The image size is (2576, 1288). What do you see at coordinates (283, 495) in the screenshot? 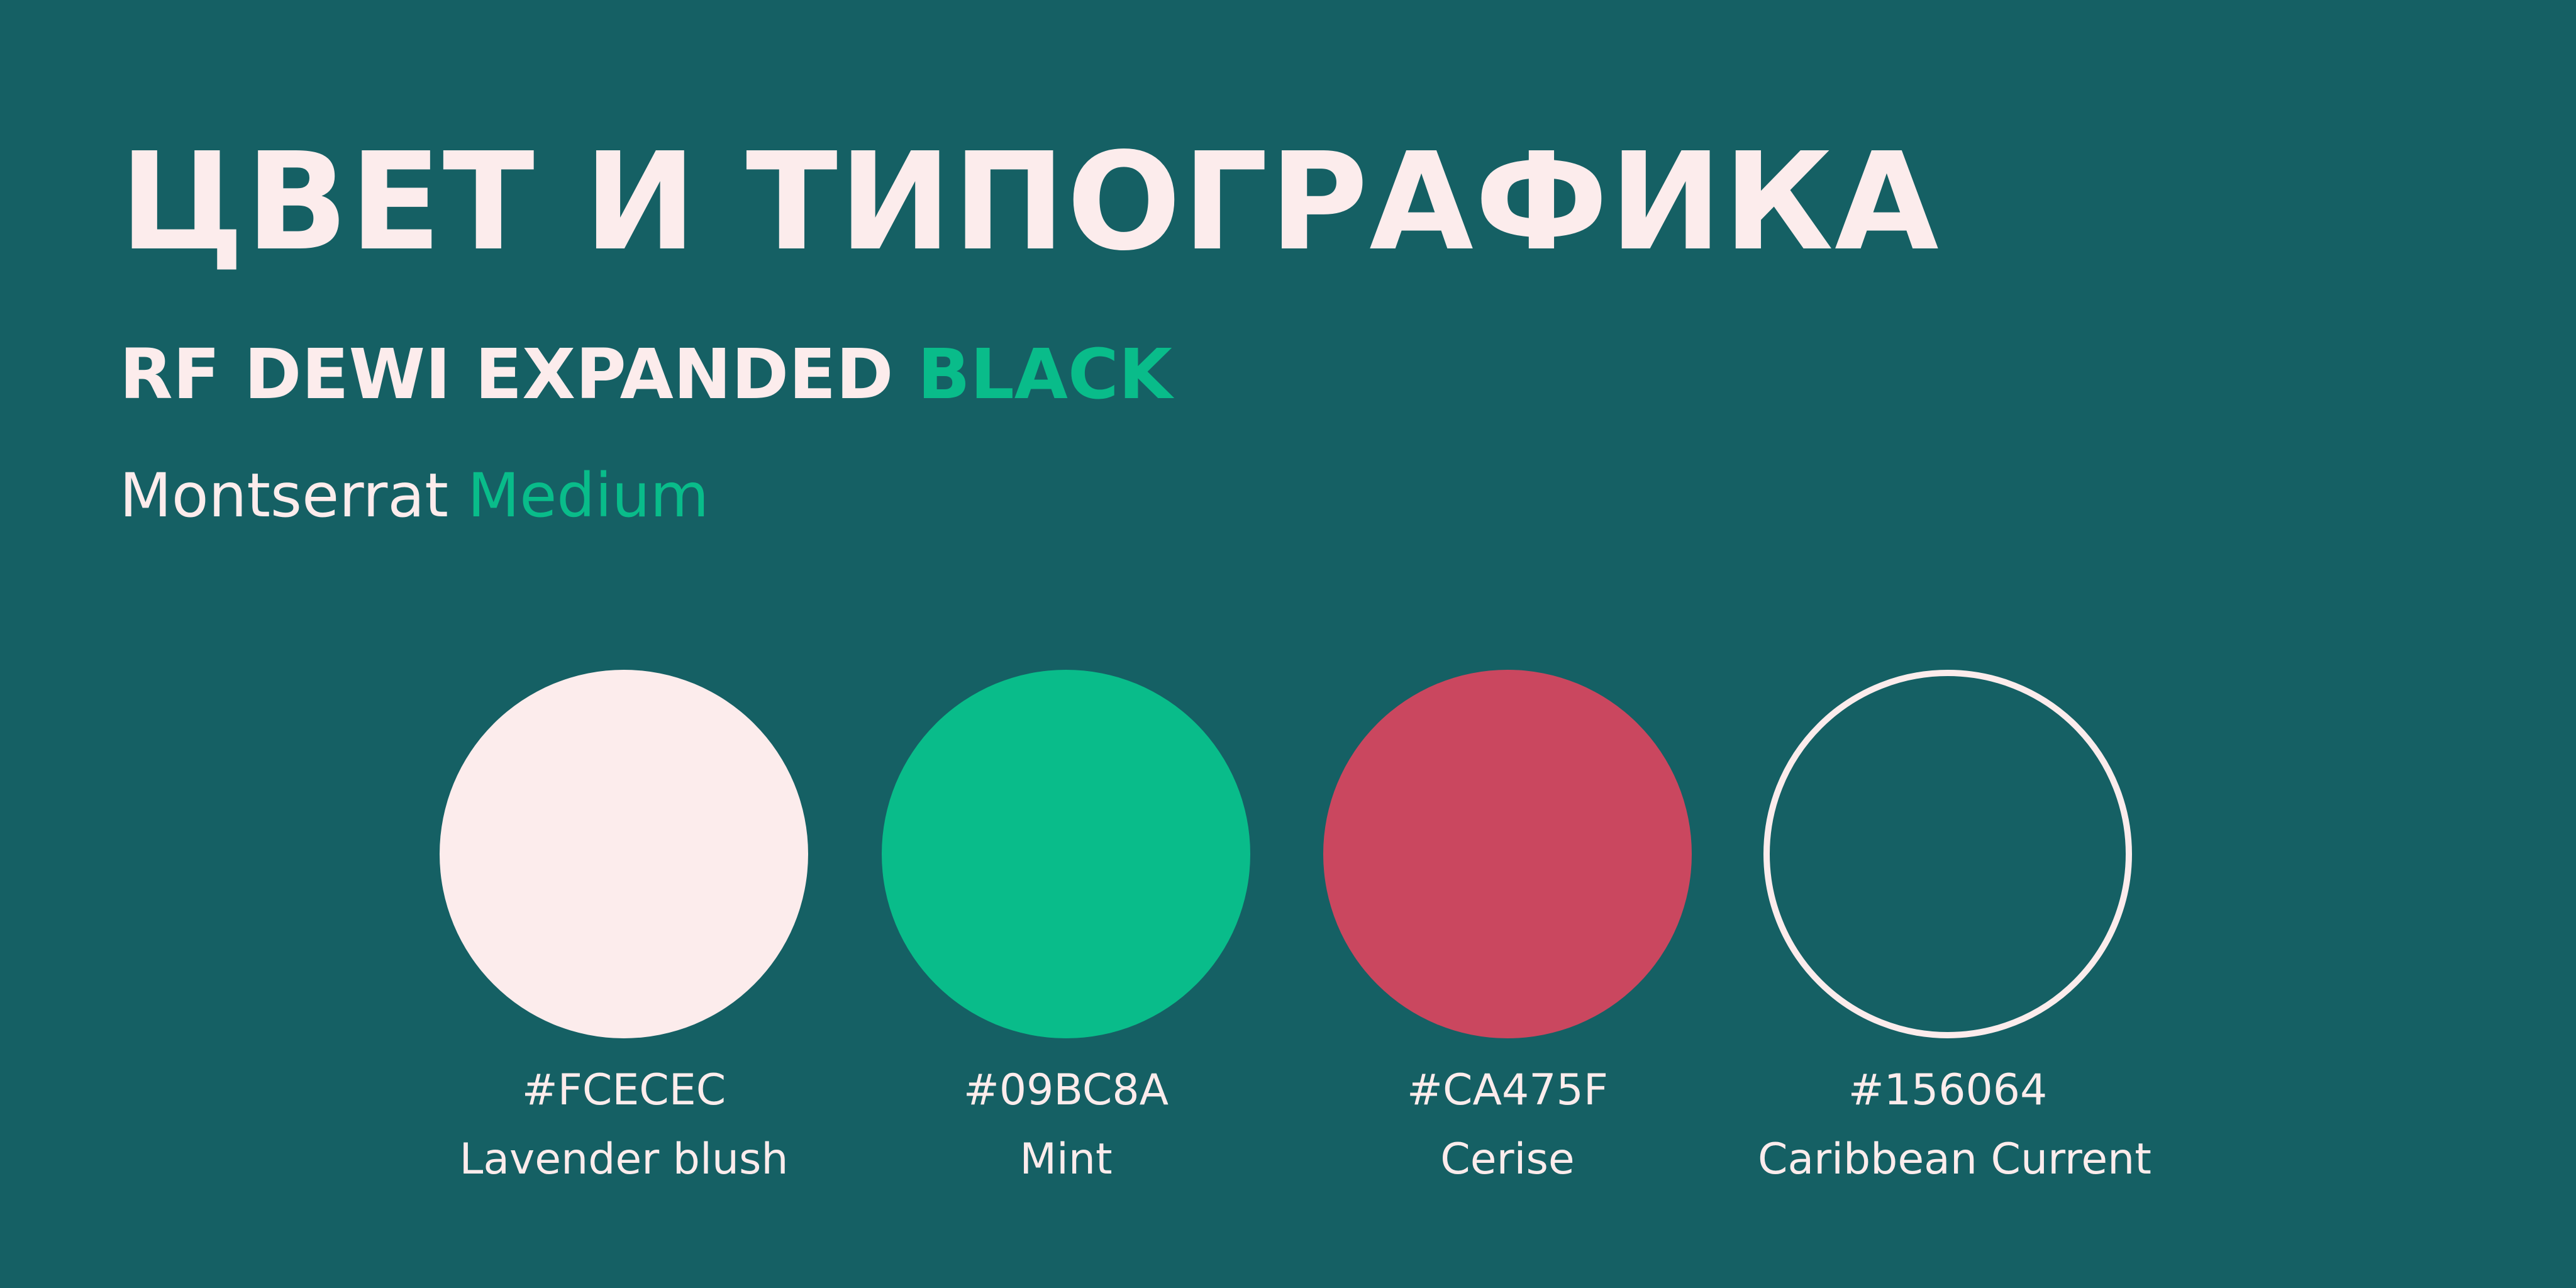
I see `text-font-family: Montserrat` at bounding box center [283, 495].